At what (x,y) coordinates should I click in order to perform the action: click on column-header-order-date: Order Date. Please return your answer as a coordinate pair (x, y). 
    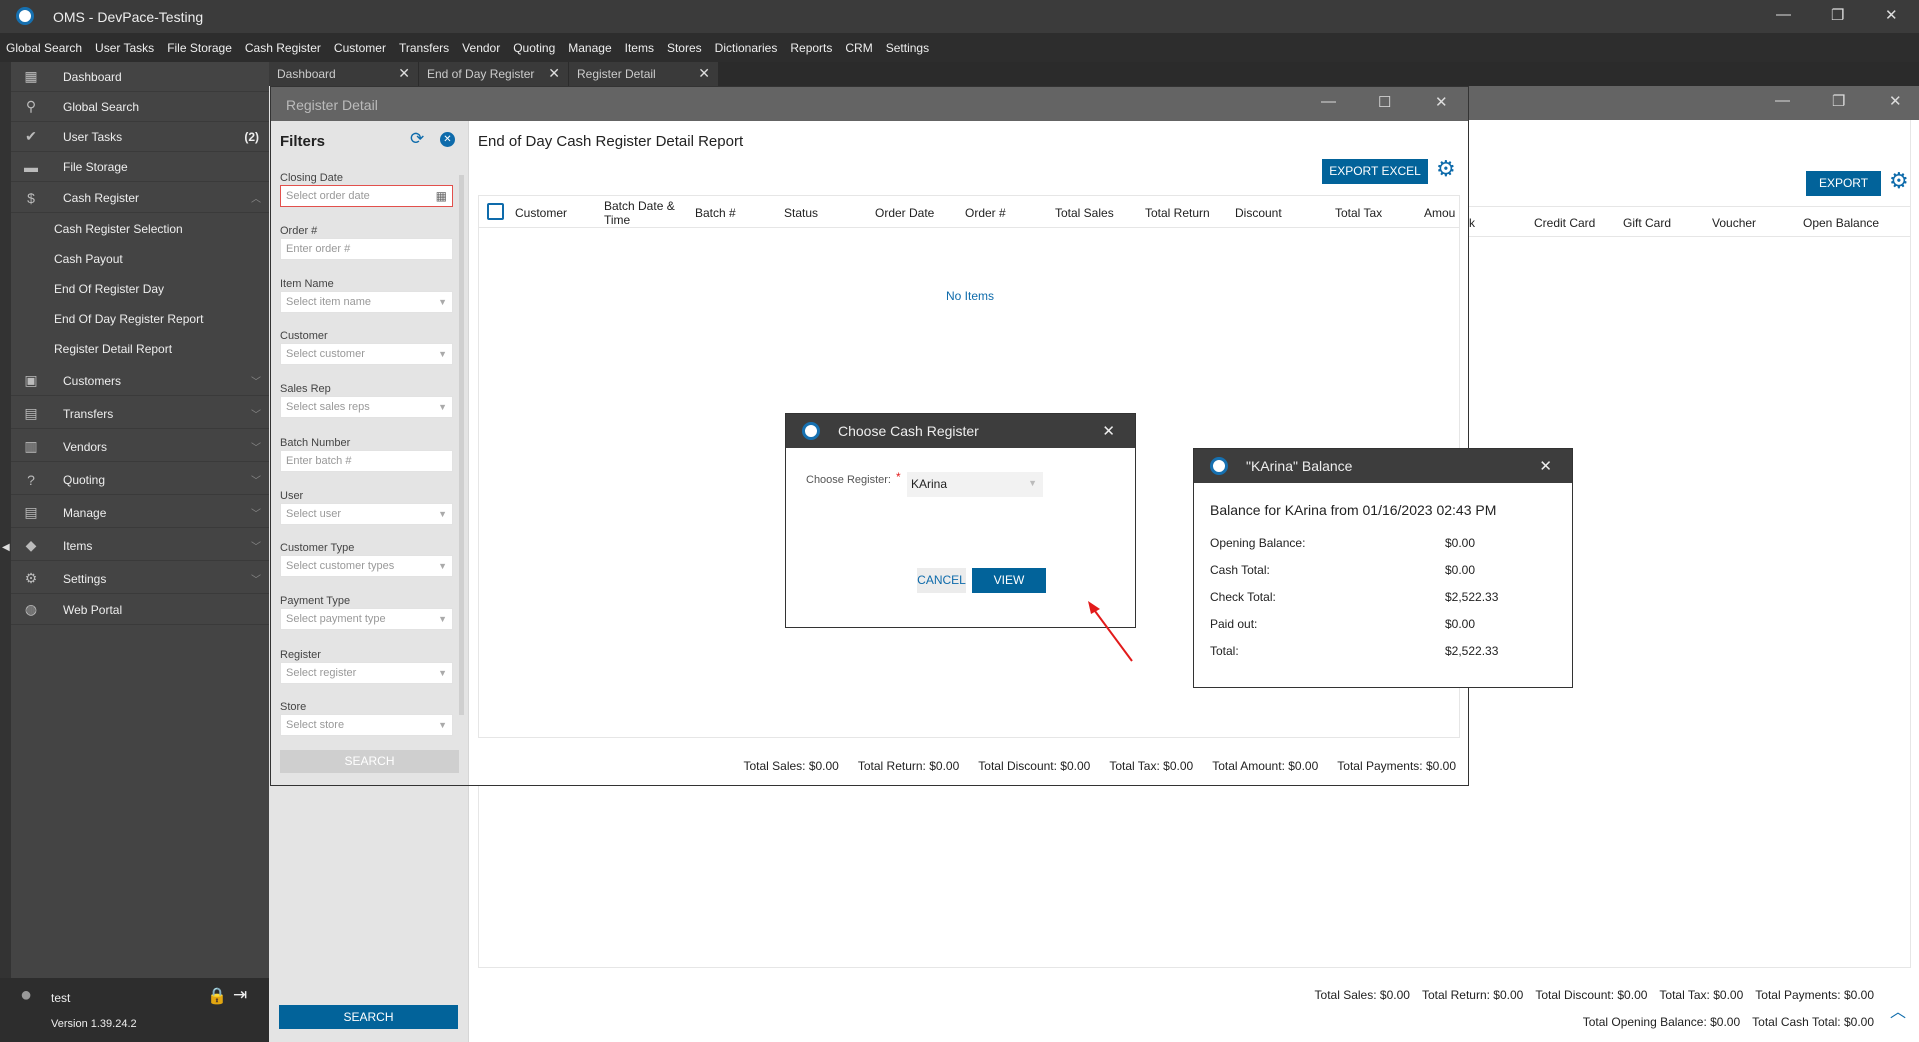
    Looking at the image, I should click on (904, 213).